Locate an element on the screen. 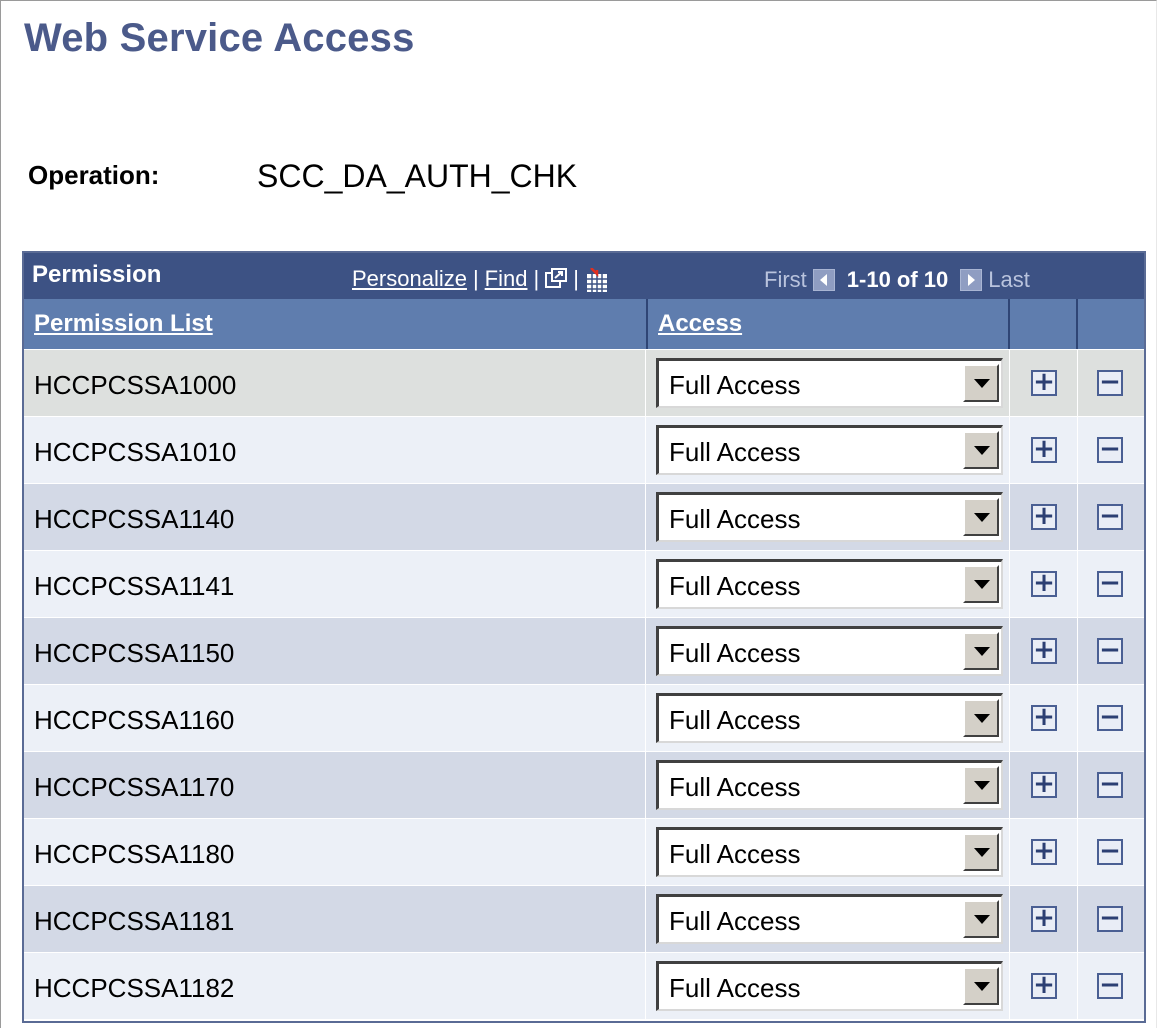 Image resolution: width=1159 pixels, height=1030 pixels. next-page-icon is located at coordinates (971, 280).